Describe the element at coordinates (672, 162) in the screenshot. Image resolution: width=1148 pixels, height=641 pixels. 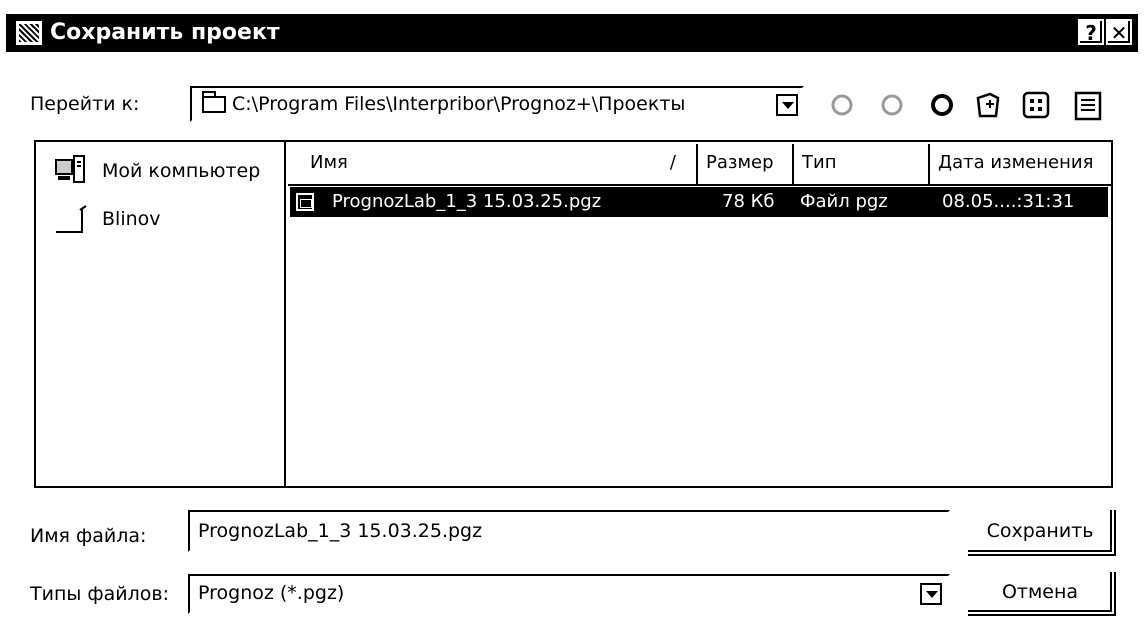
I see `sort-indicator-icon: /` at that location.